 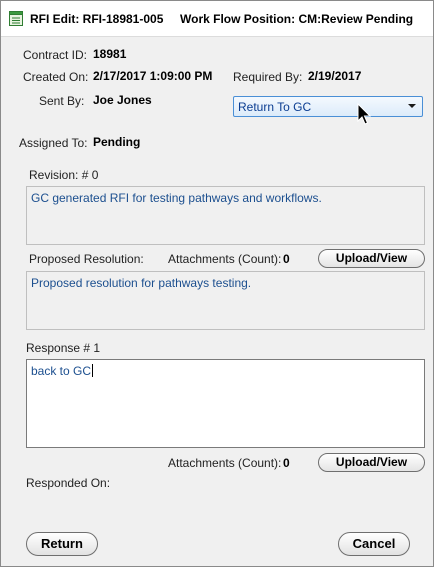 What do you see at coordinates (286, 463) in the screenshot?
I see `response-attachments-count: 0` at bounding box center [286, 463].